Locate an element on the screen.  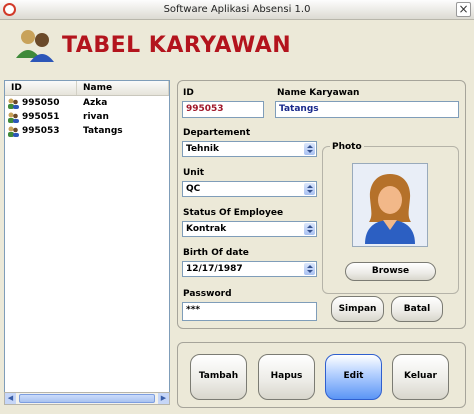
birth-date-value: 12/17/1987 is located at coordinates (214, 269).